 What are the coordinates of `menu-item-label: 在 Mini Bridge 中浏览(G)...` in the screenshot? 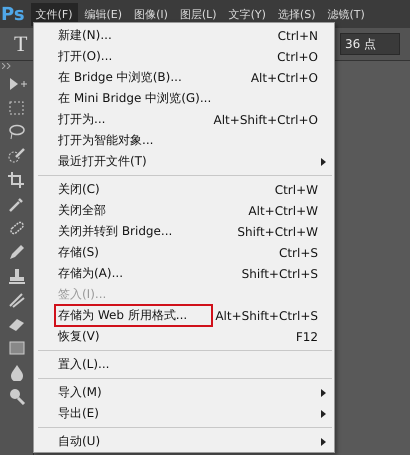 It's located at (134, 98).